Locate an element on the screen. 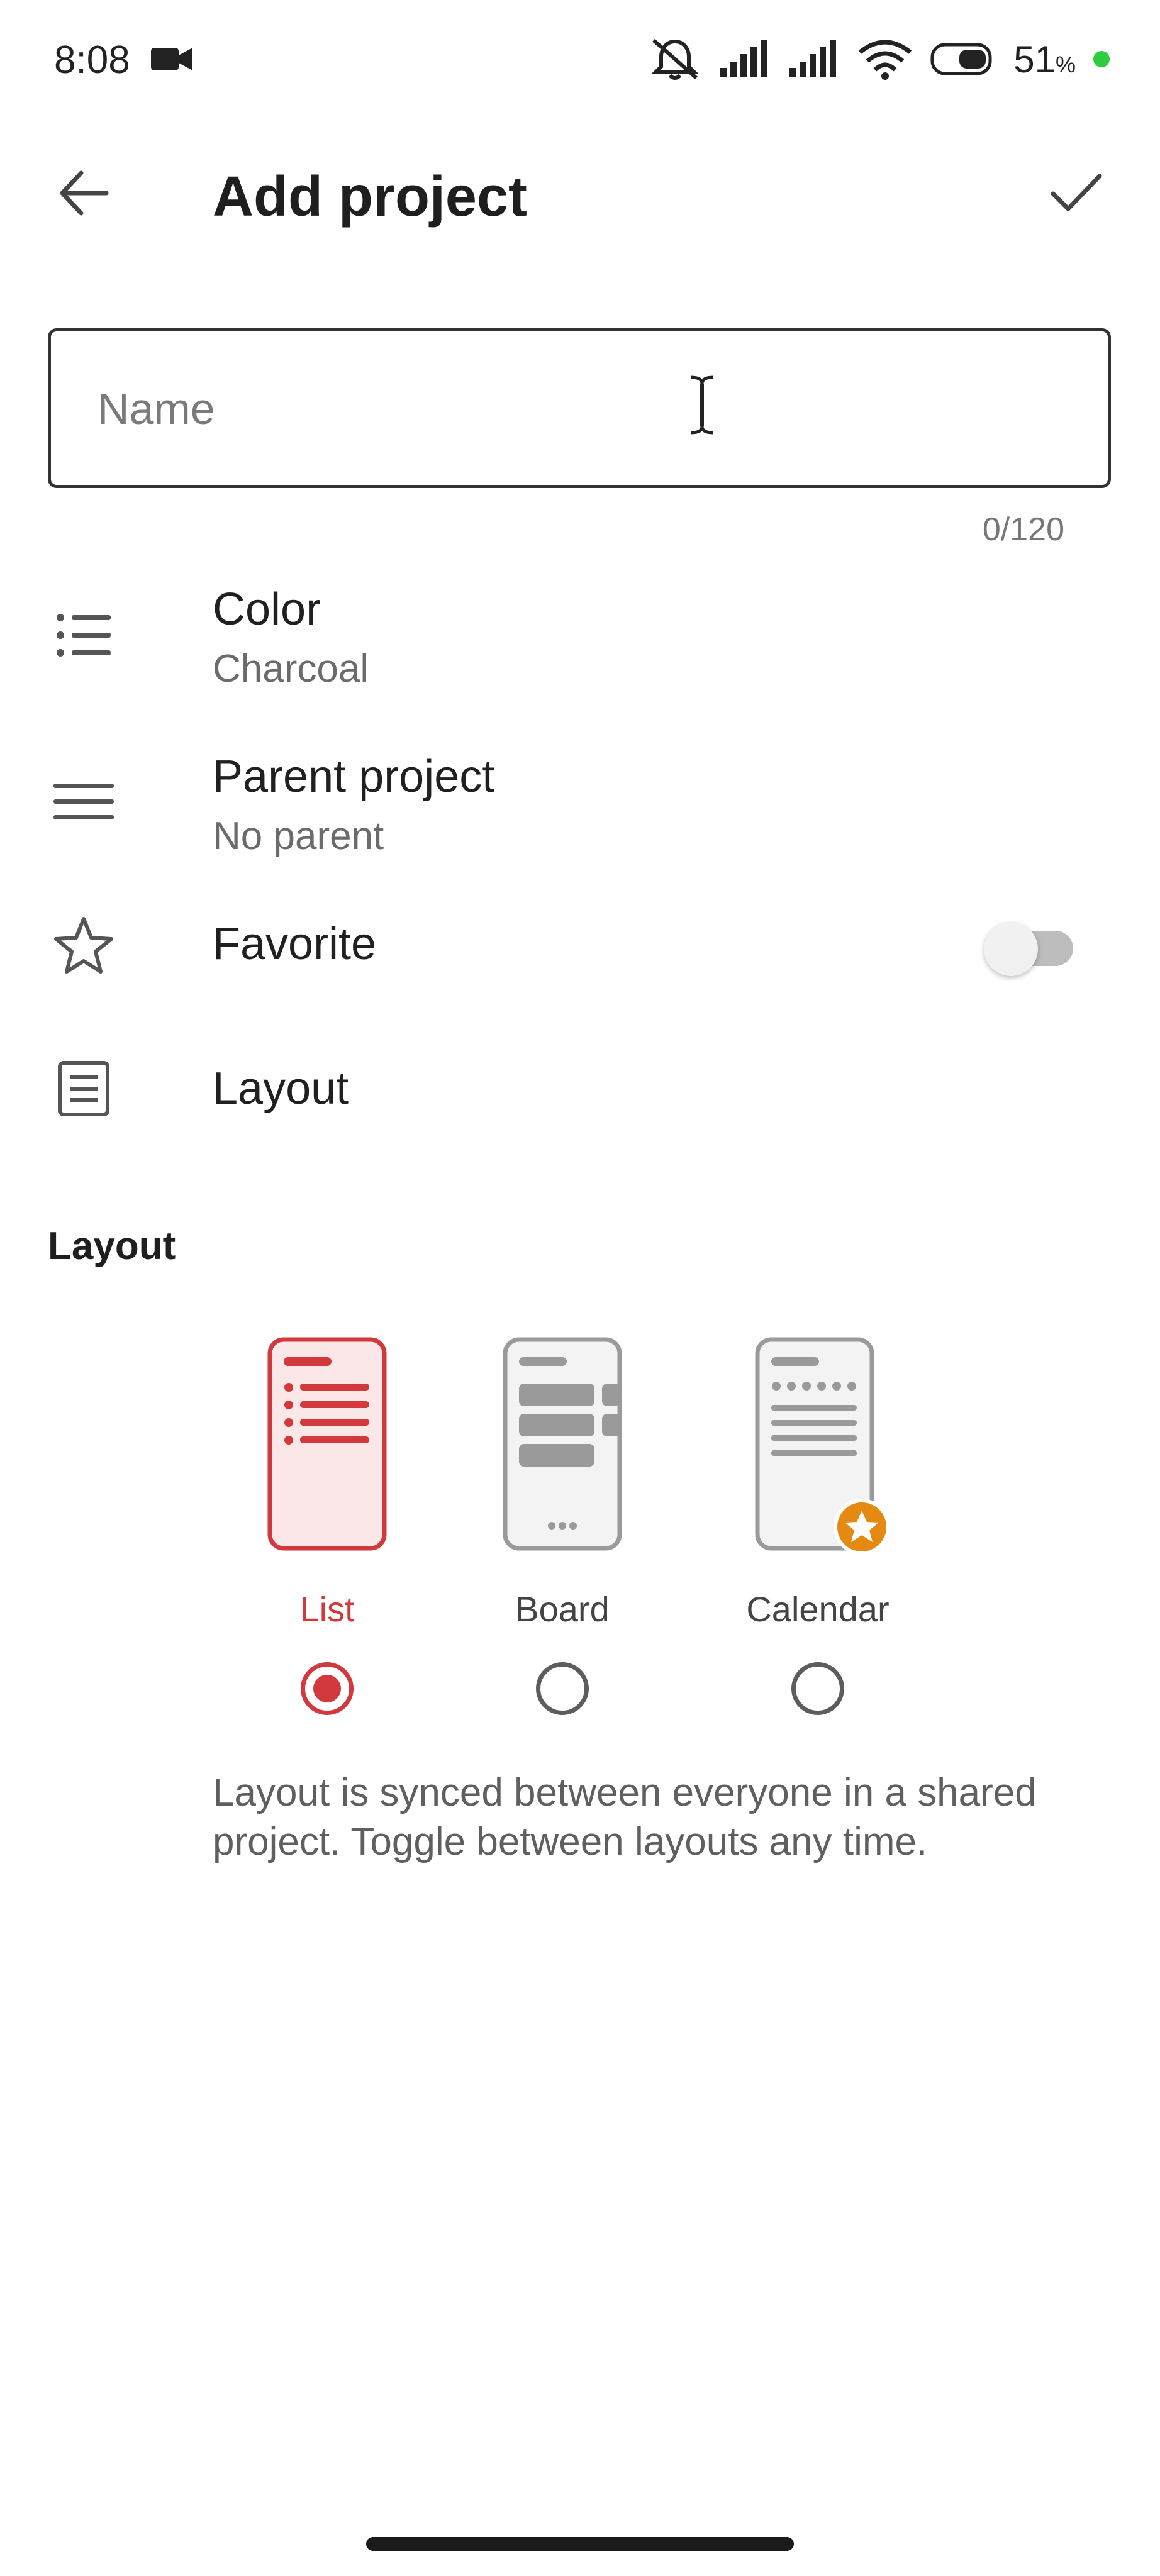  status-time: 8:08 is located at coordinates (92, 60).